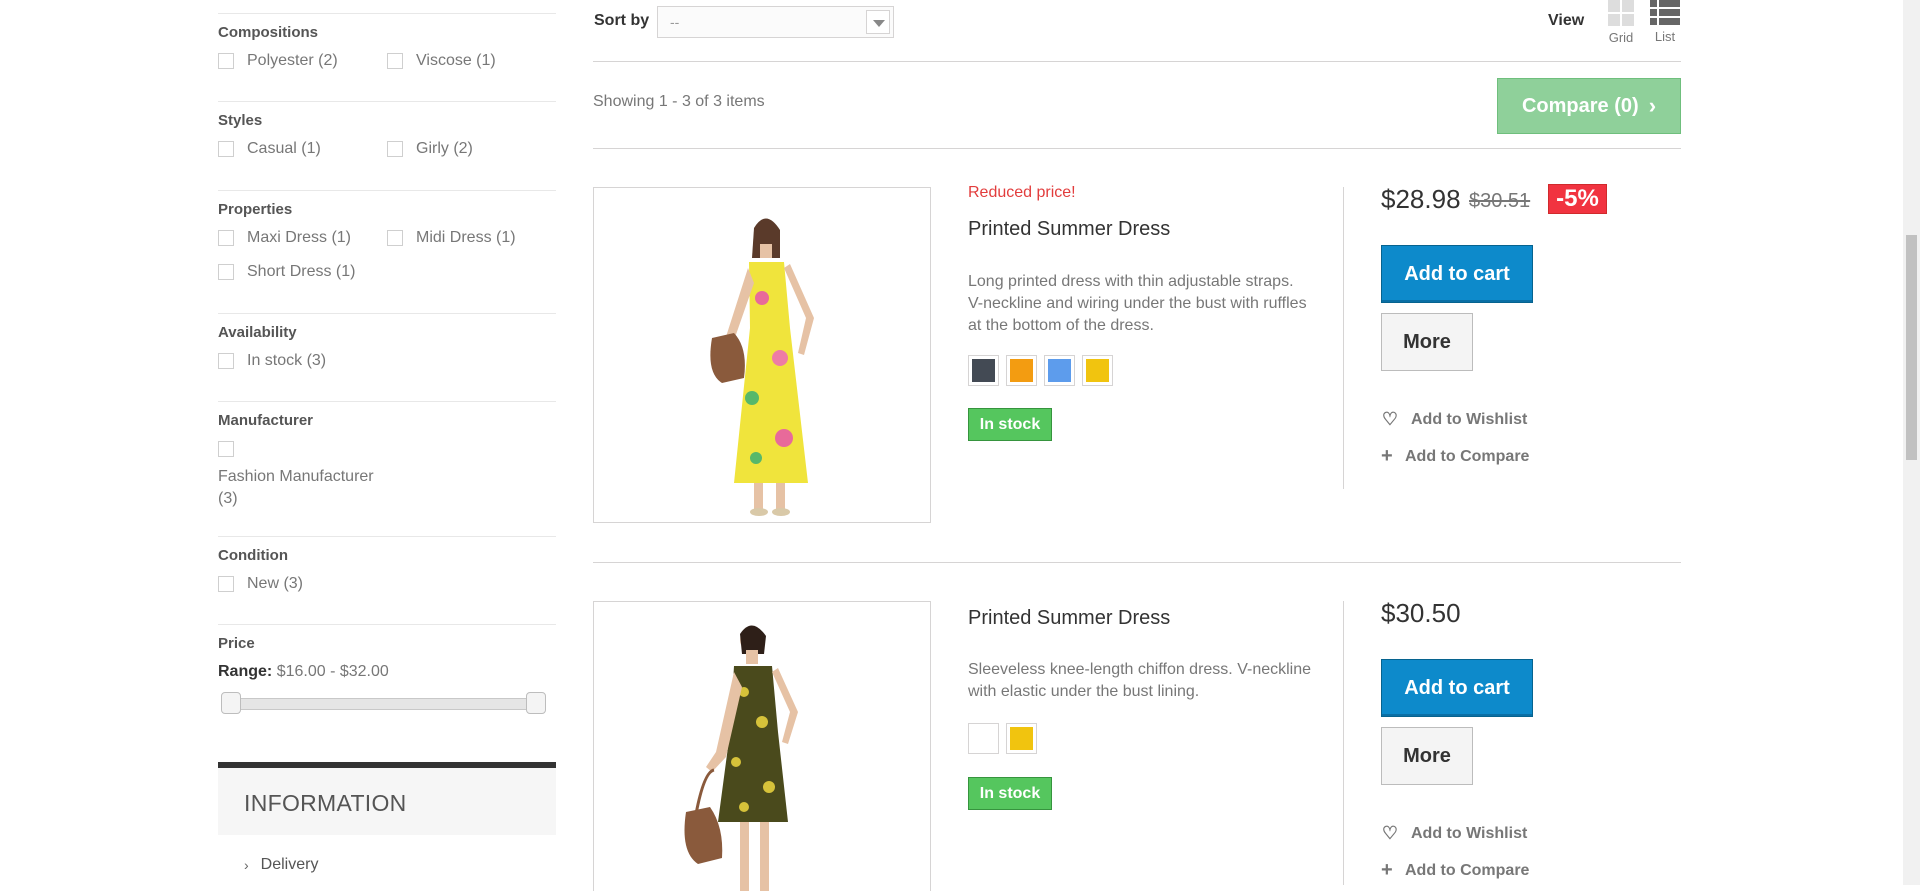 This screenshot has height=891, width=1920. Describe the element at coordinates (303, 671) in the screenshot. I see `price-range: Range: $16.00 - $32.00` at that location.